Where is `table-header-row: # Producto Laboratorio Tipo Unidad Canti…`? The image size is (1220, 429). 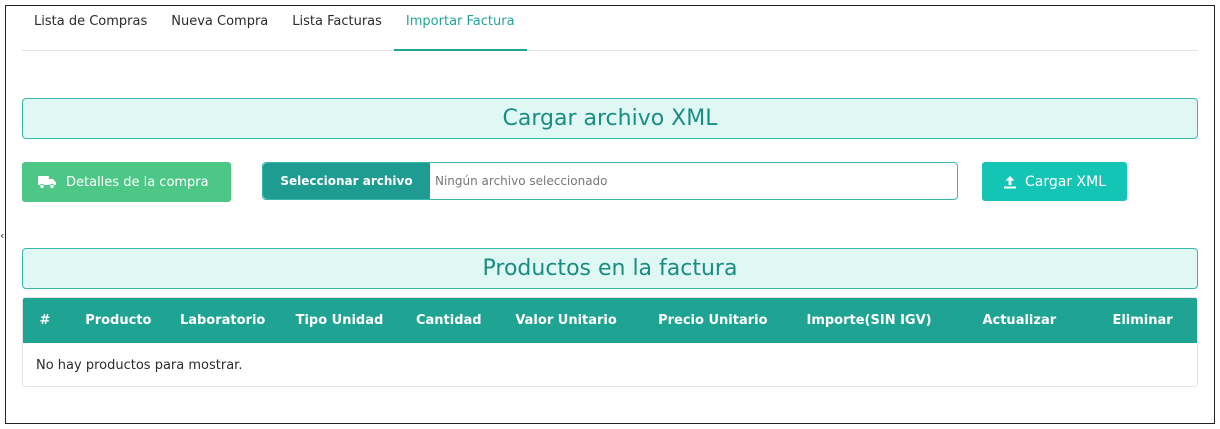
table-header-row: # Producto Laboratorio Tipo Unidad Canti… is located at coordinates (610, 320).